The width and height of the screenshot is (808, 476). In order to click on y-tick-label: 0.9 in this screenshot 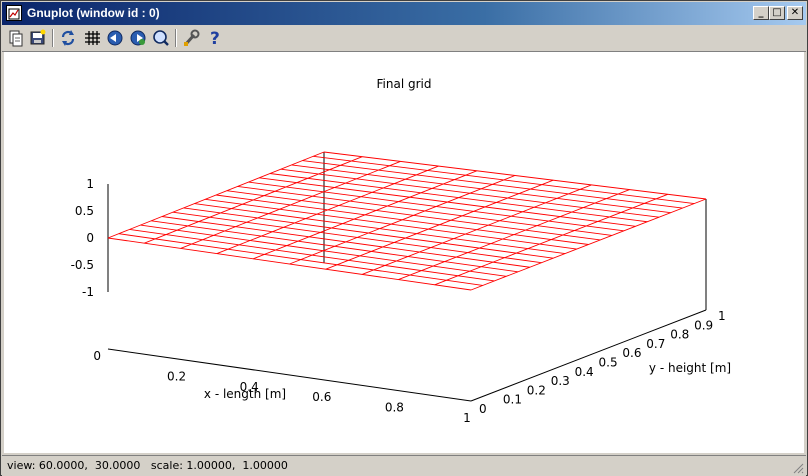, I will do `click(703, 325)`.